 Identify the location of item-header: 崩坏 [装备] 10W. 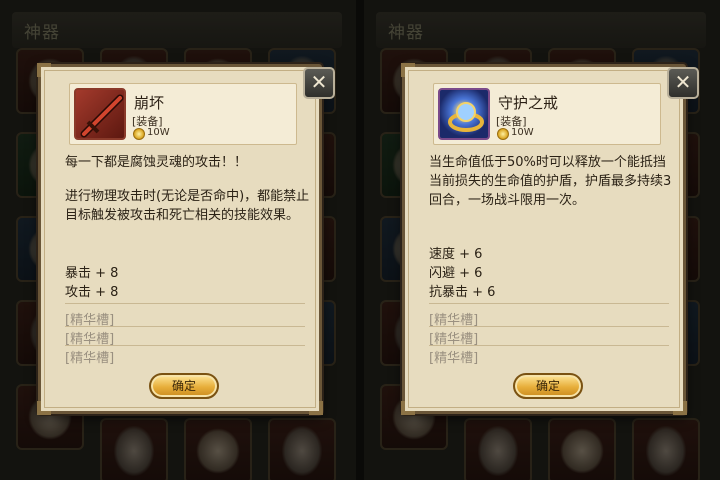
(183, 114).